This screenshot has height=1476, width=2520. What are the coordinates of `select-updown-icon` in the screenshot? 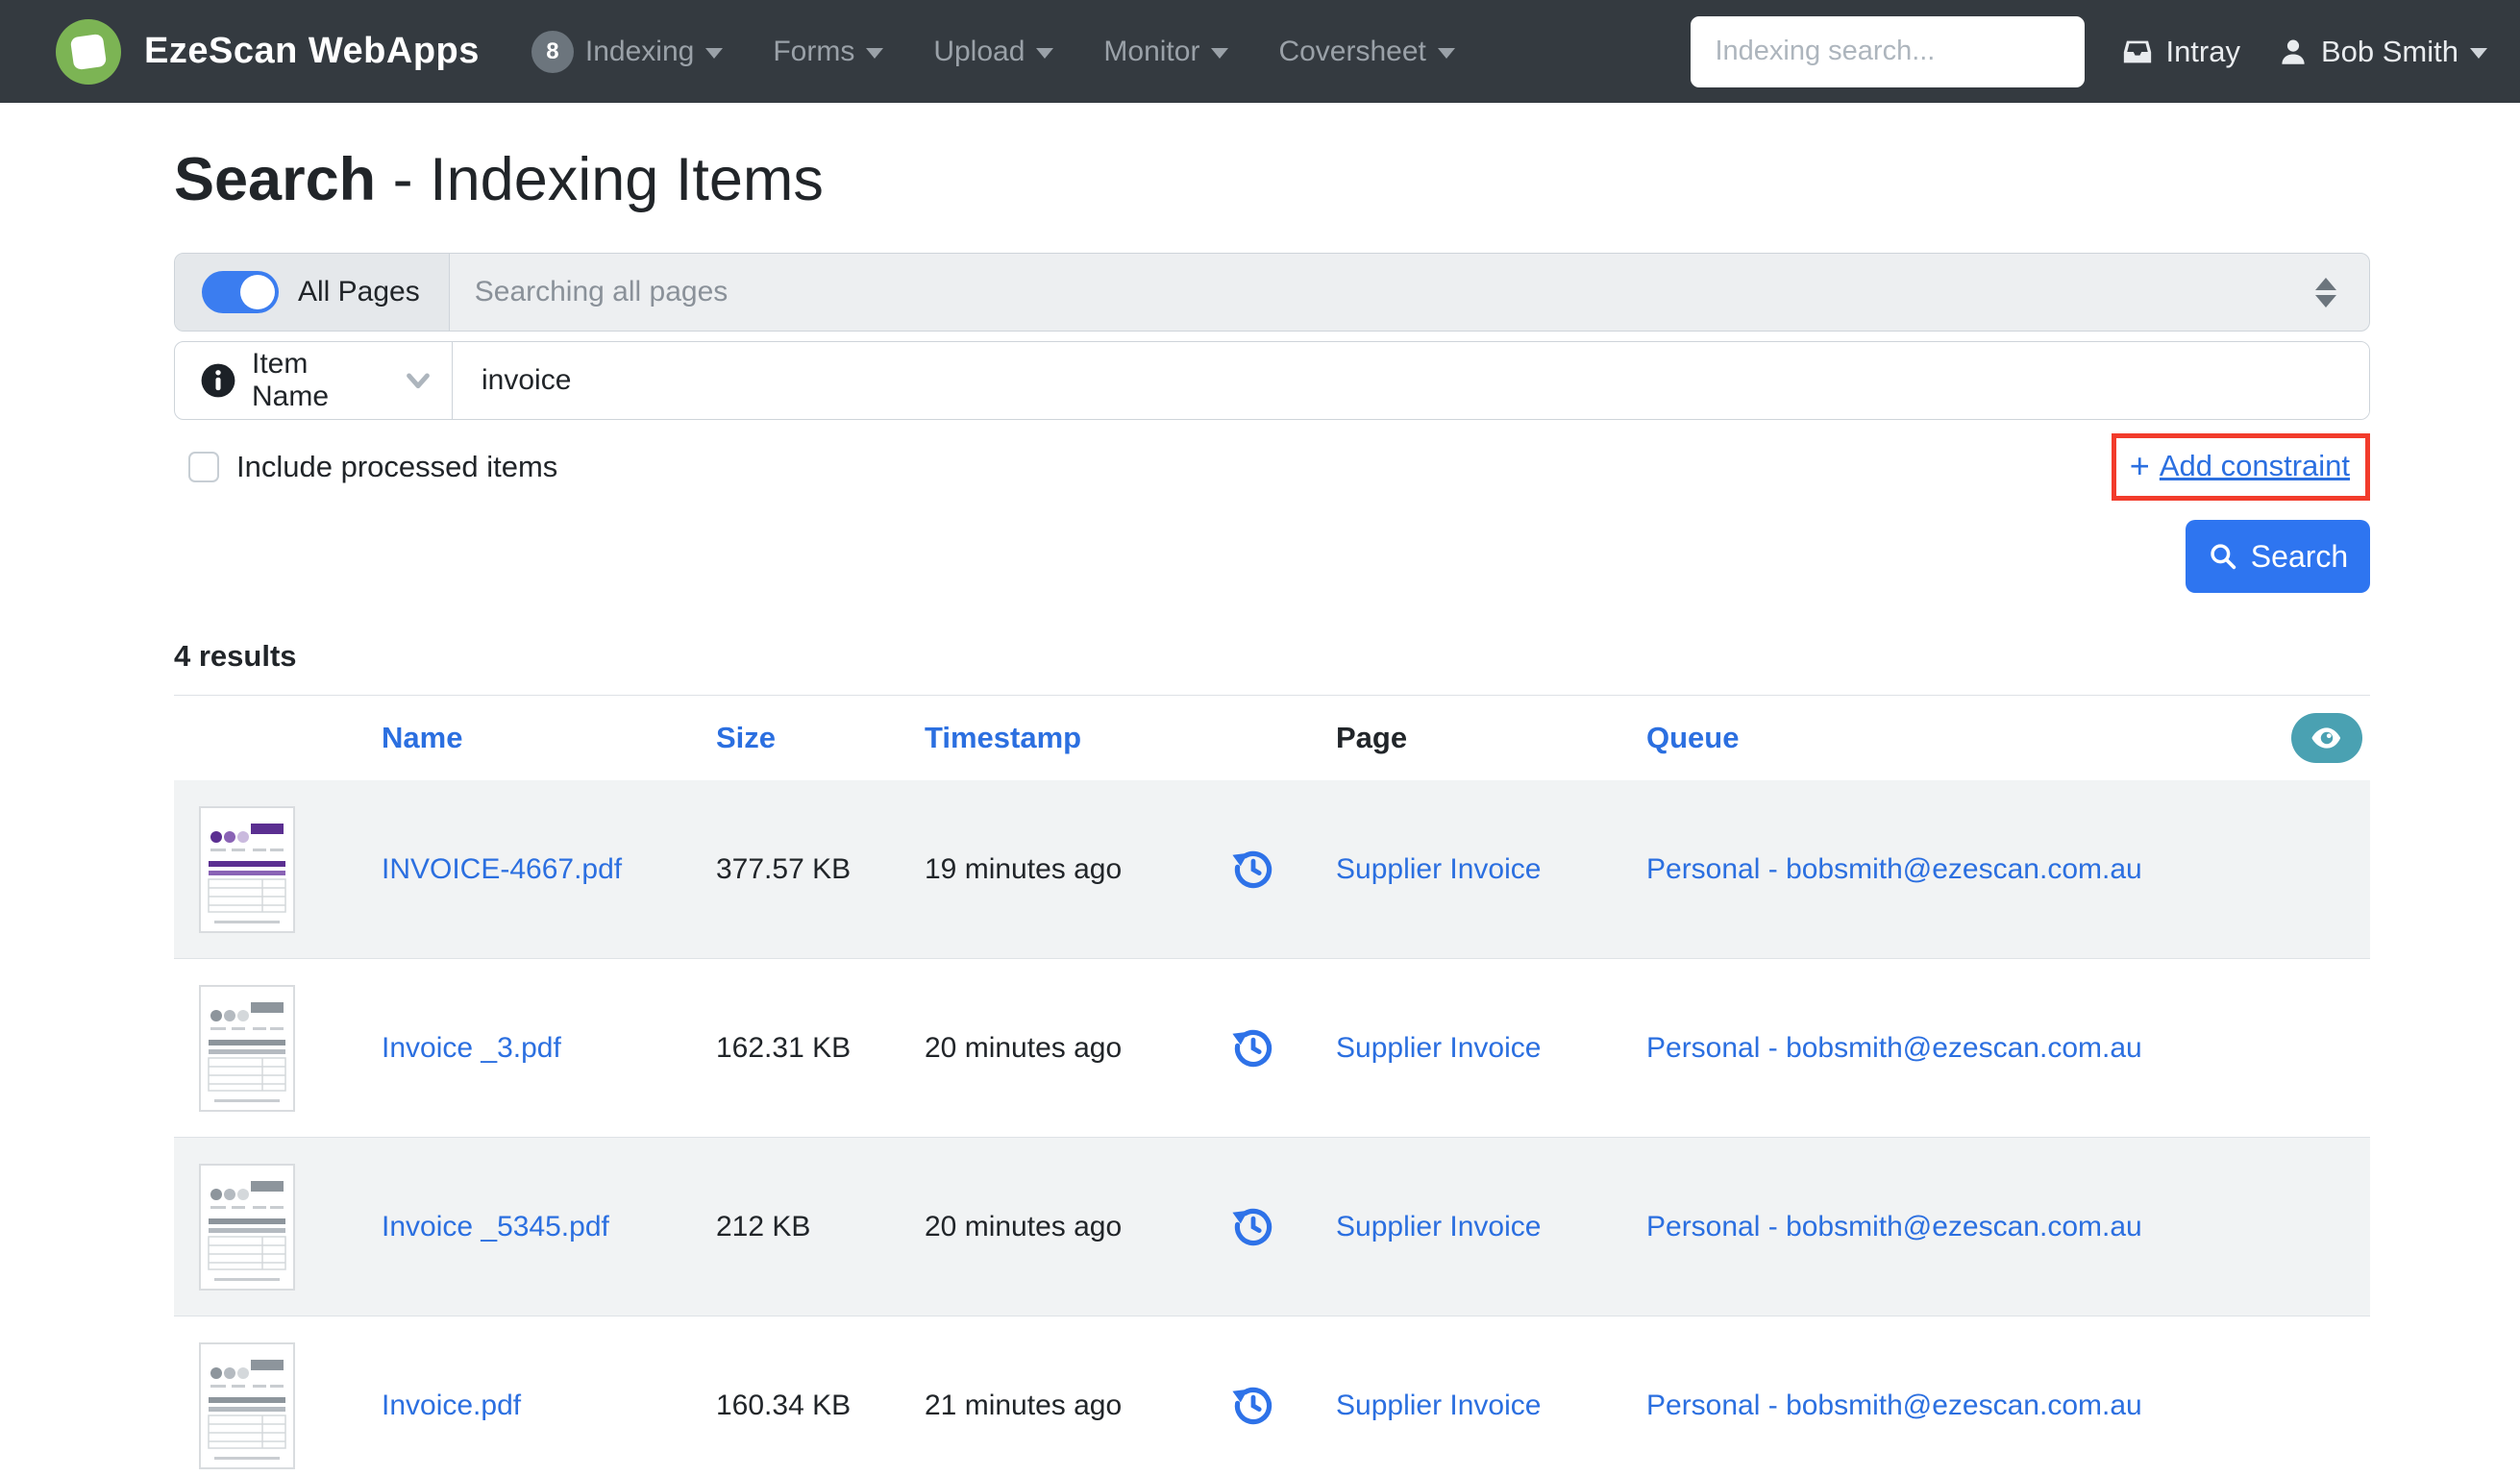 It's located at (2325, 293).